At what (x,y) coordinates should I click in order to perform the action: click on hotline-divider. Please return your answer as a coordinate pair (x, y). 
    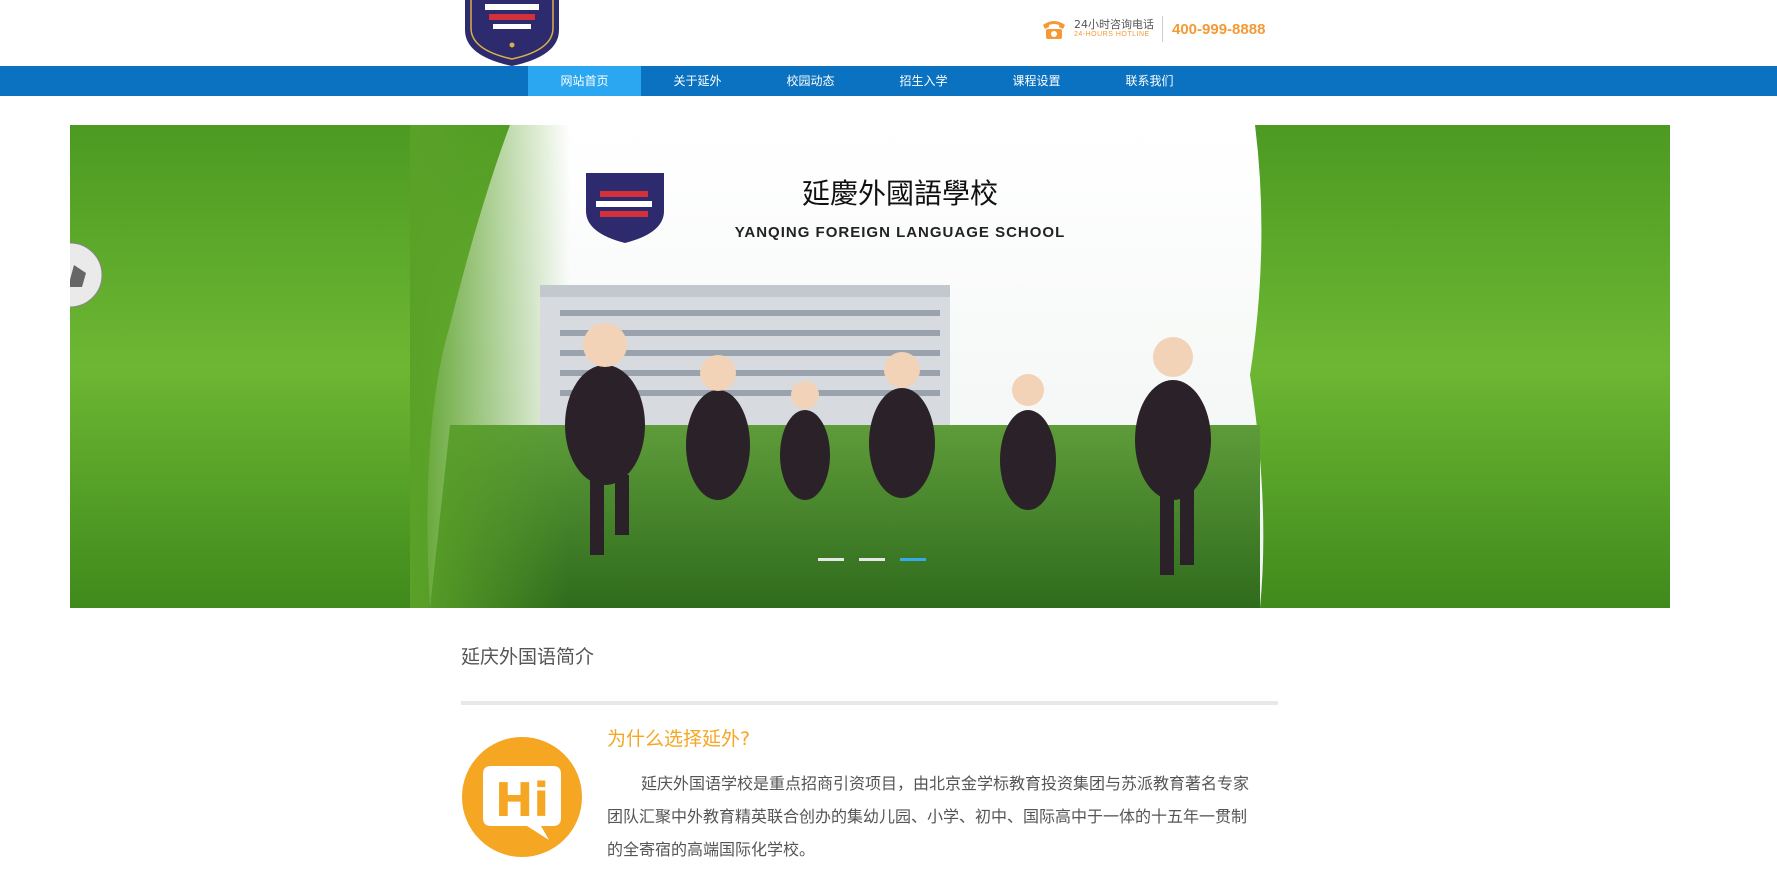
    Looking at the image, I should click on (1162, 29).